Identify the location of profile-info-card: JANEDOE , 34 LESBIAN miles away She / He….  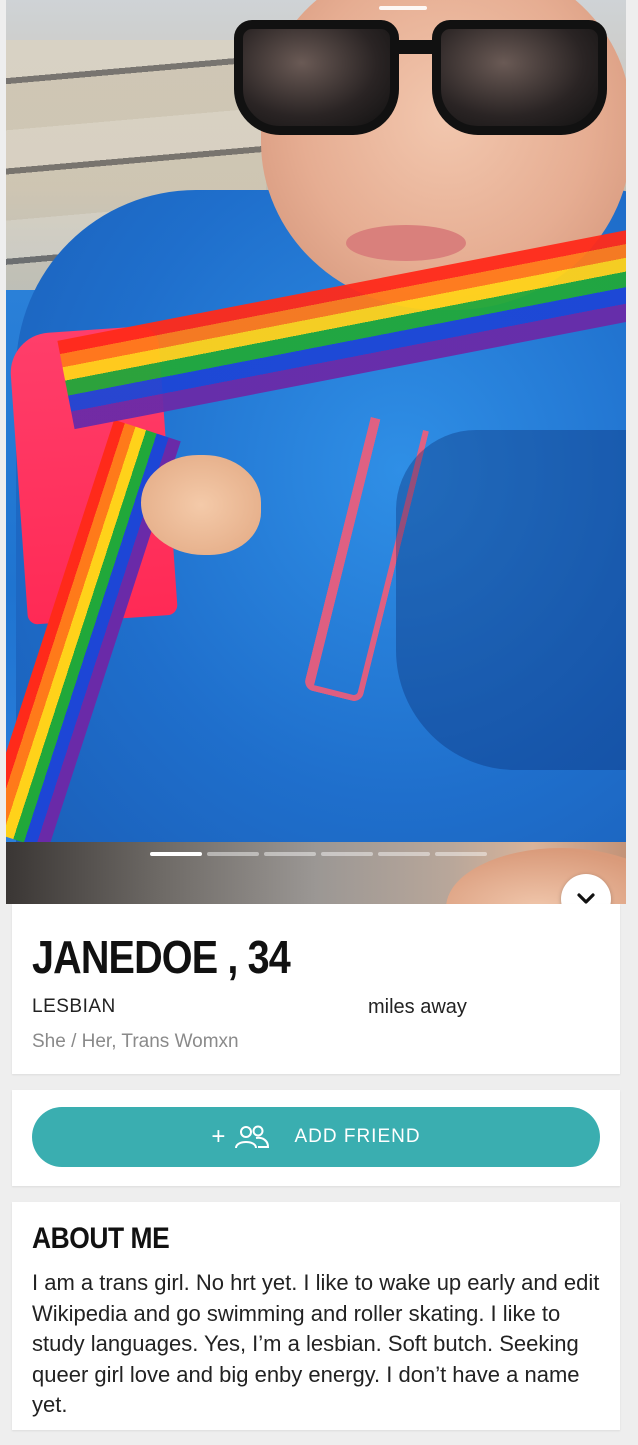
(316, 989).